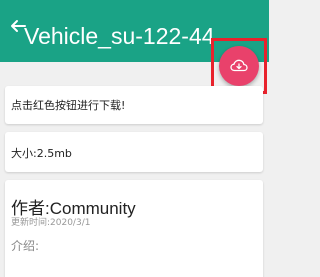 This screenshot has width=320, height=277. What do you see at coordinates (51, 223) in the screenshot?
I see `update-time-text: 更新时间:2020/3/1` at bounding box center [51, 223].